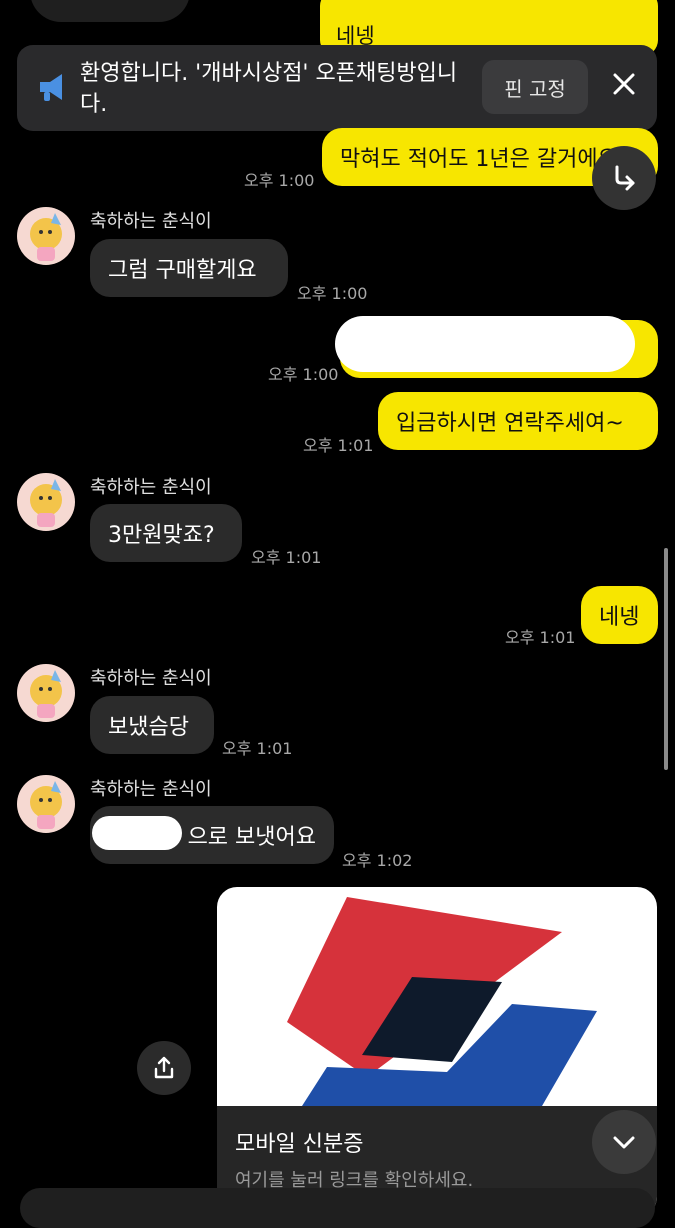  What do you see at coordinates (161, 535) in the screenshot?
I see `message-text: 3만원맞죠?` at bounding box center [161, 535].